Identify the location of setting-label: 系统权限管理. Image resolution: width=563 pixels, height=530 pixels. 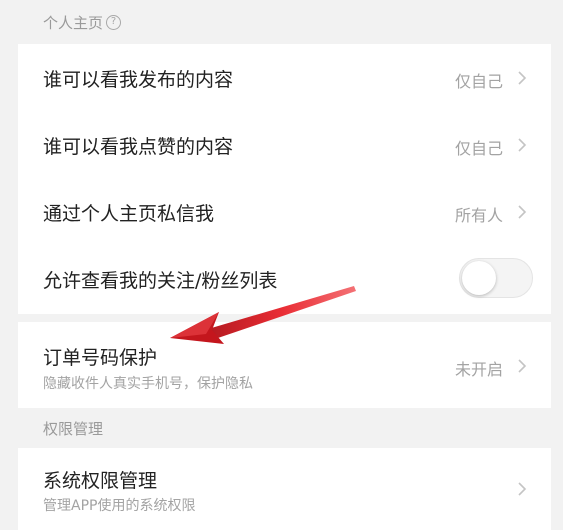
(100, 481).